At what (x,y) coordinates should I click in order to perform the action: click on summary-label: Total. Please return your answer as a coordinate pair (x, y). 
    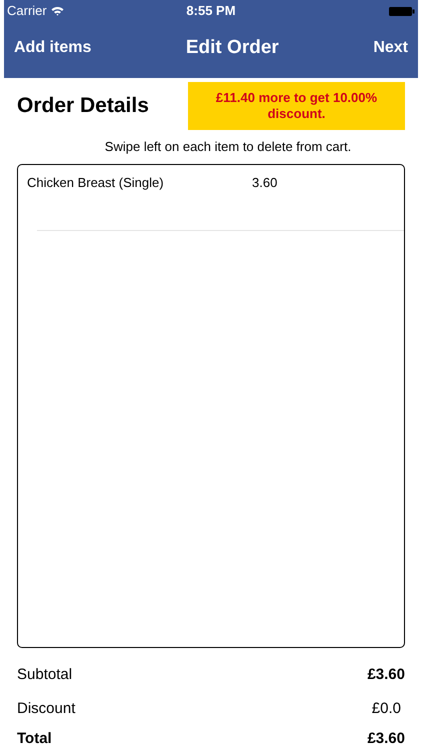
    Looking at the image, I should click on (34, 738).